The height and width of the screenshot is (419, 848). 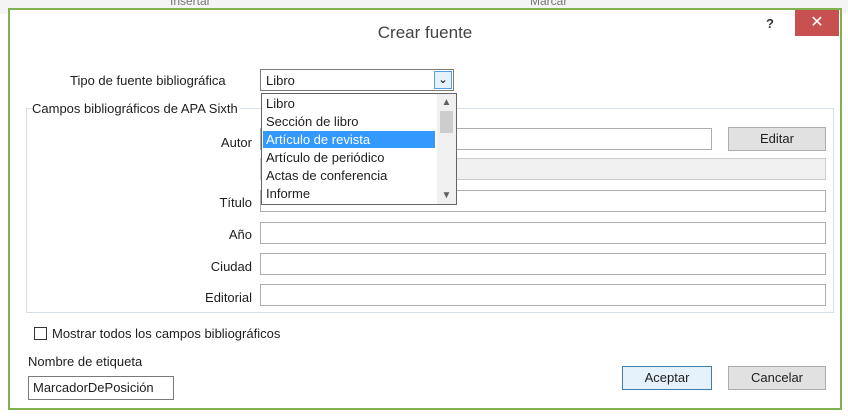 I want to click on dropdown-item-selected: Artículo de revista, so click(x=349, y=139).